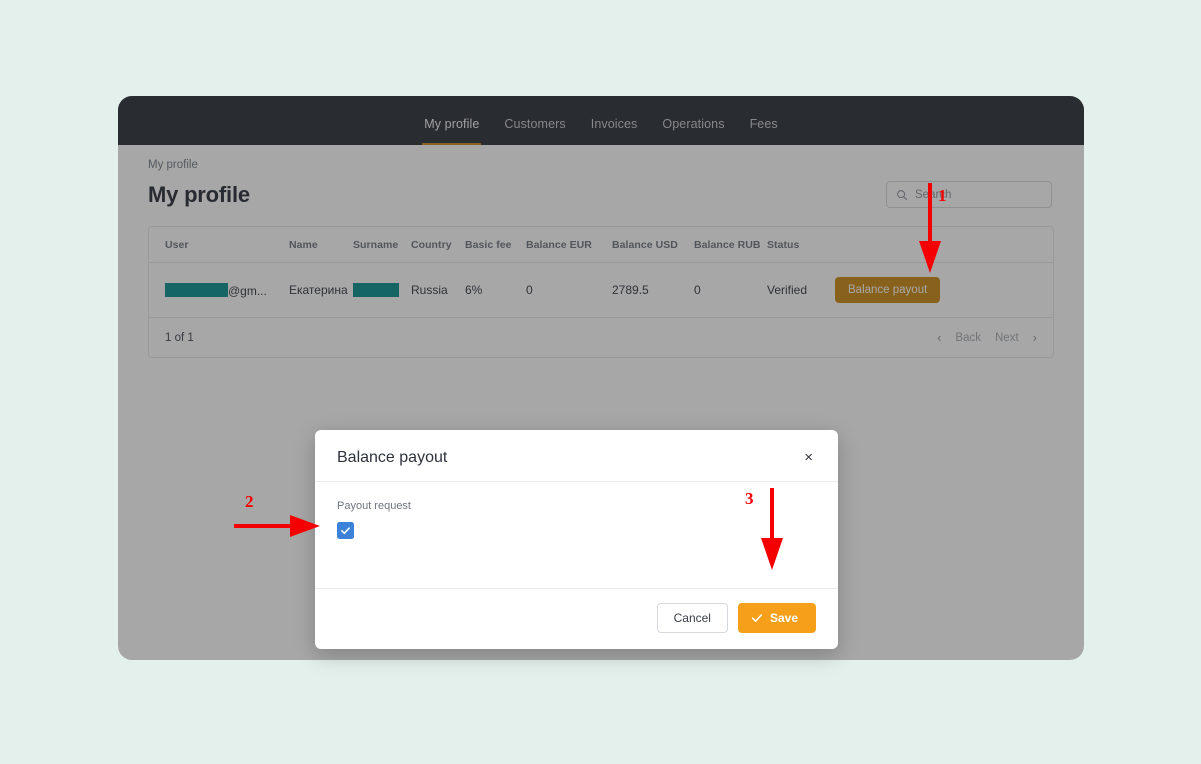 This screenshot has width=1201, height=764. Describe the element at coordinates (576, 535) in the screenshot. I see `modal-body: Payout request` at that location.